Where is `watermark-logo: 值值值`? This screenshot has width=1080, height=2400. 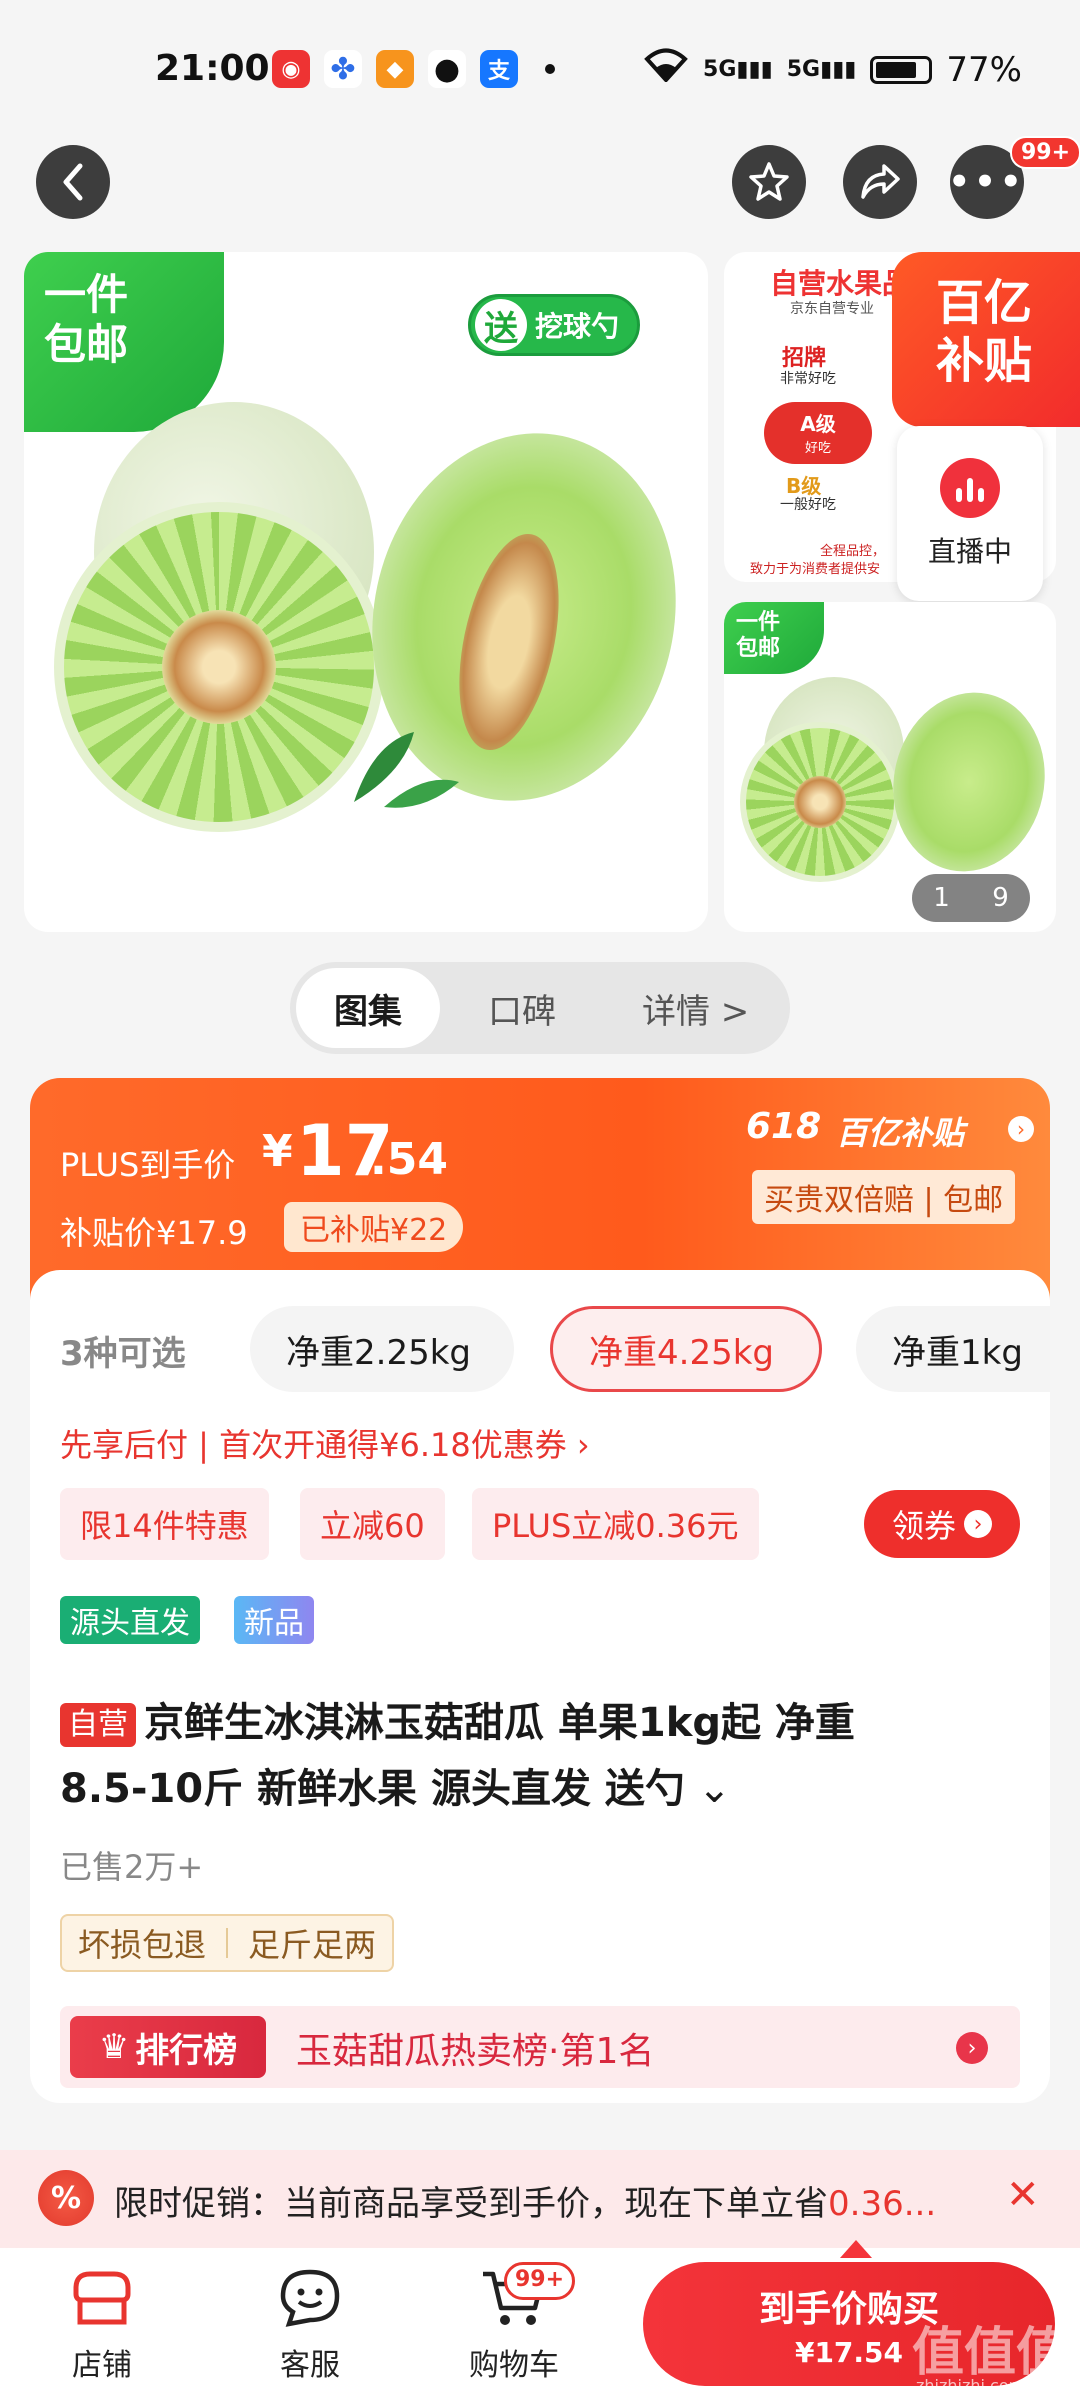
watermark-logo: 值值值 is located at coordinates (990, 2353).